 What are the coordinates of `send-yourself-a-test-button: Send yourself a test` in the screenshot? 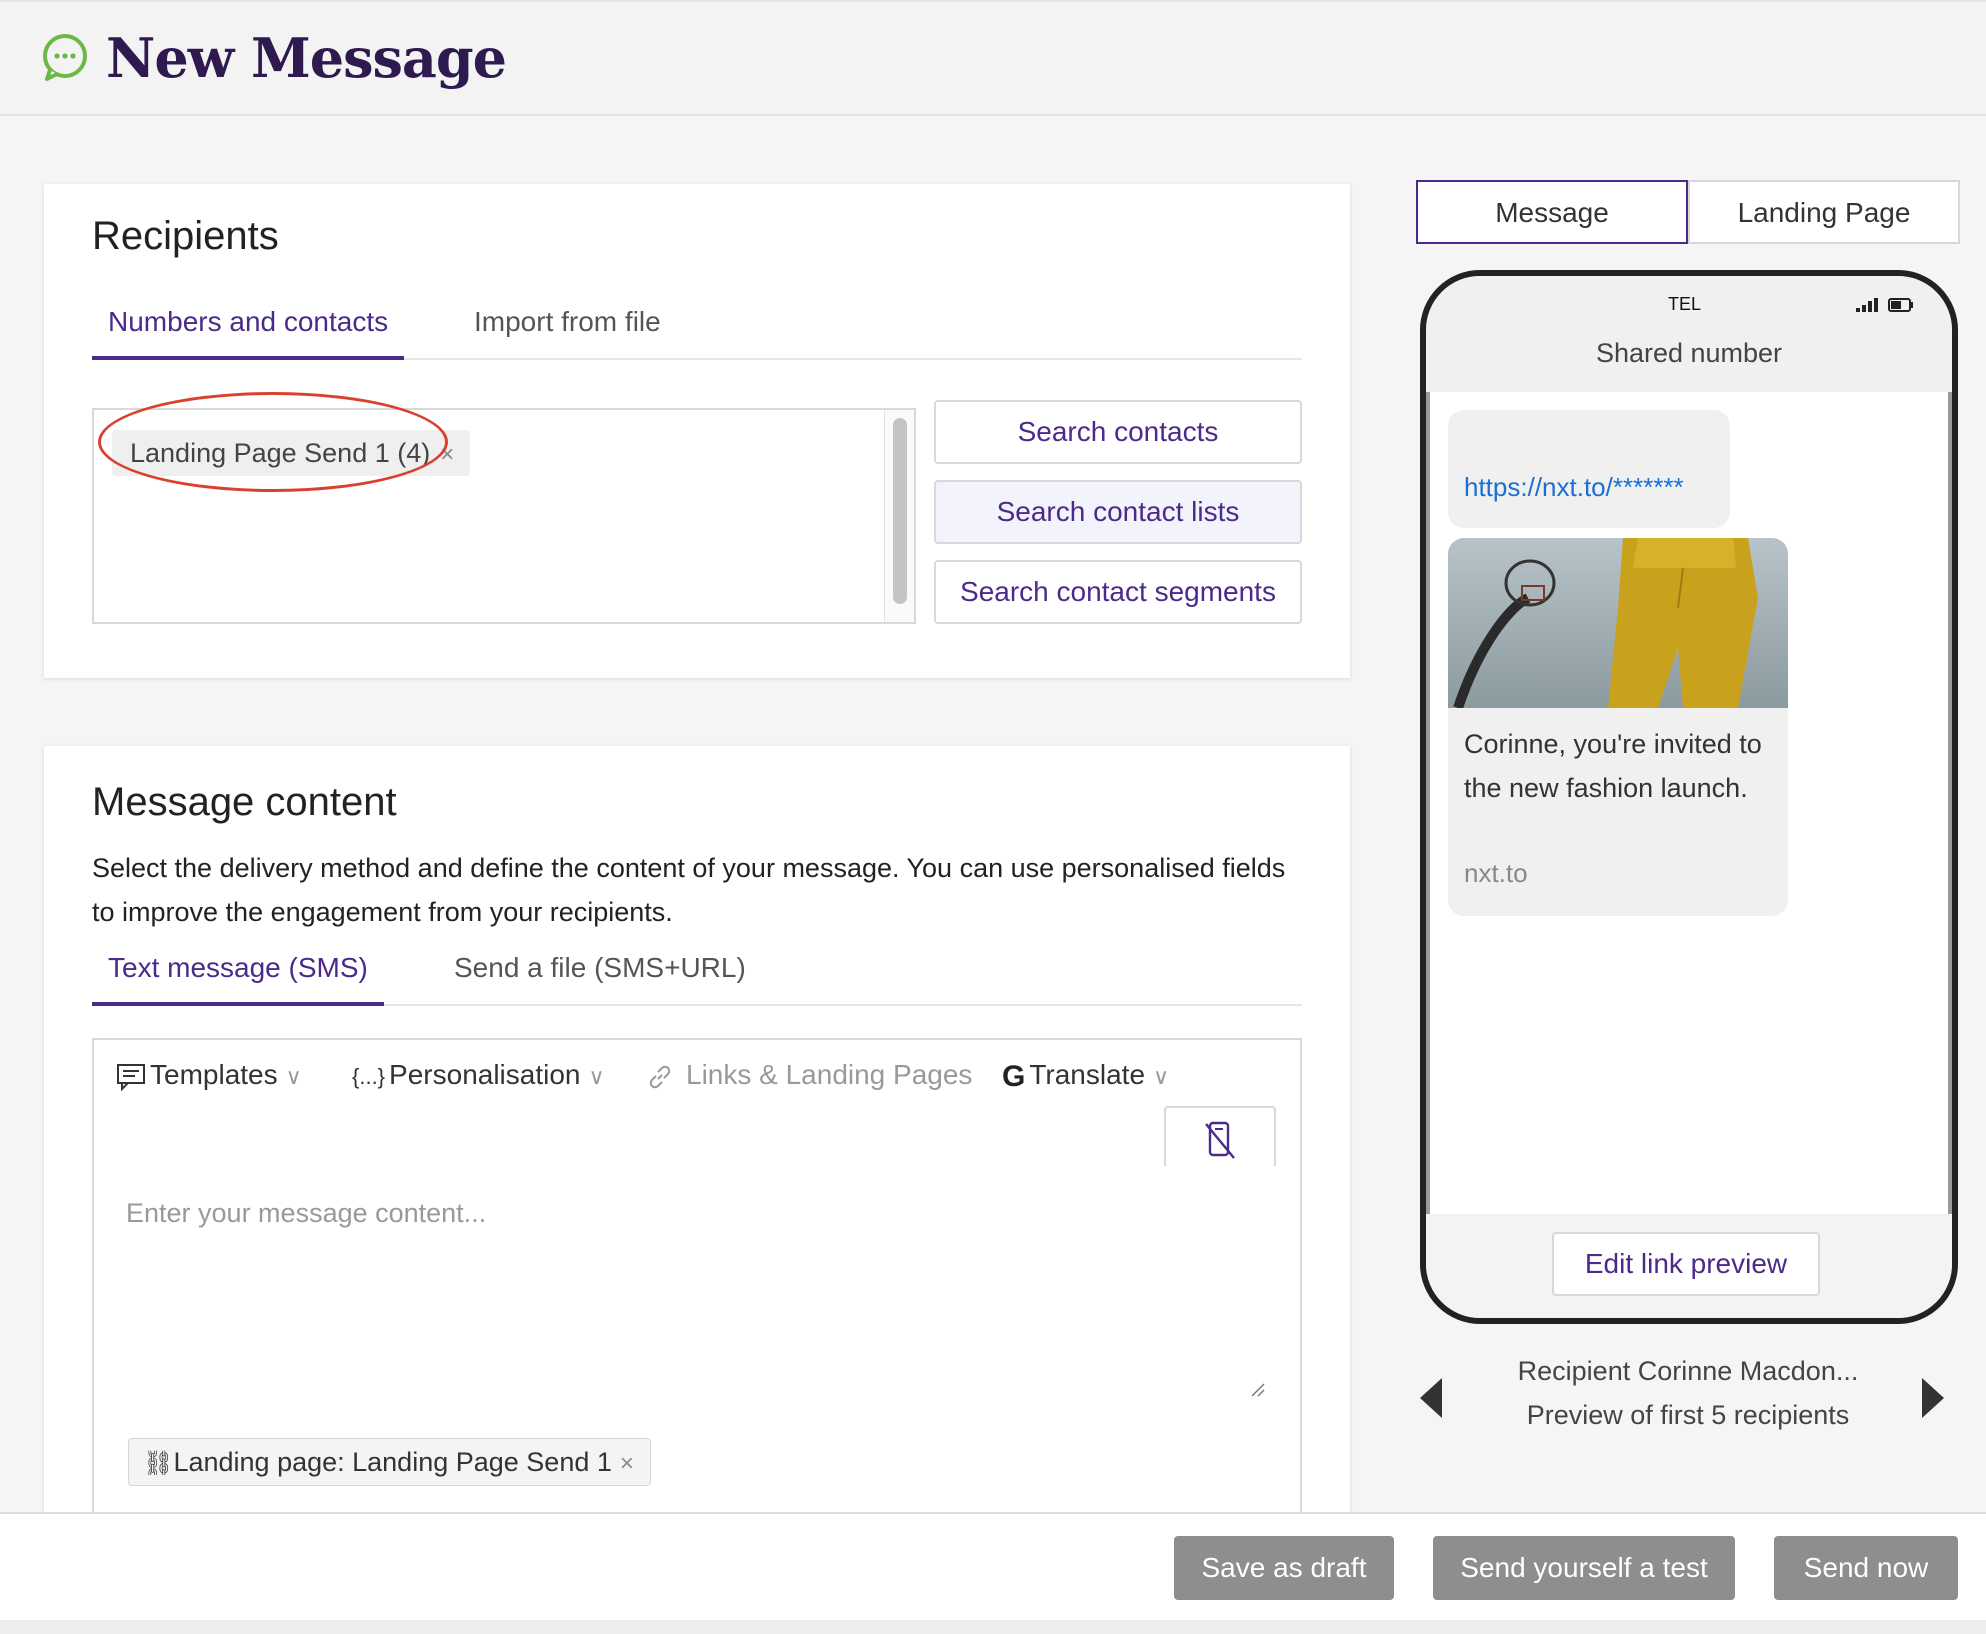 It's located at (1584, 1568).